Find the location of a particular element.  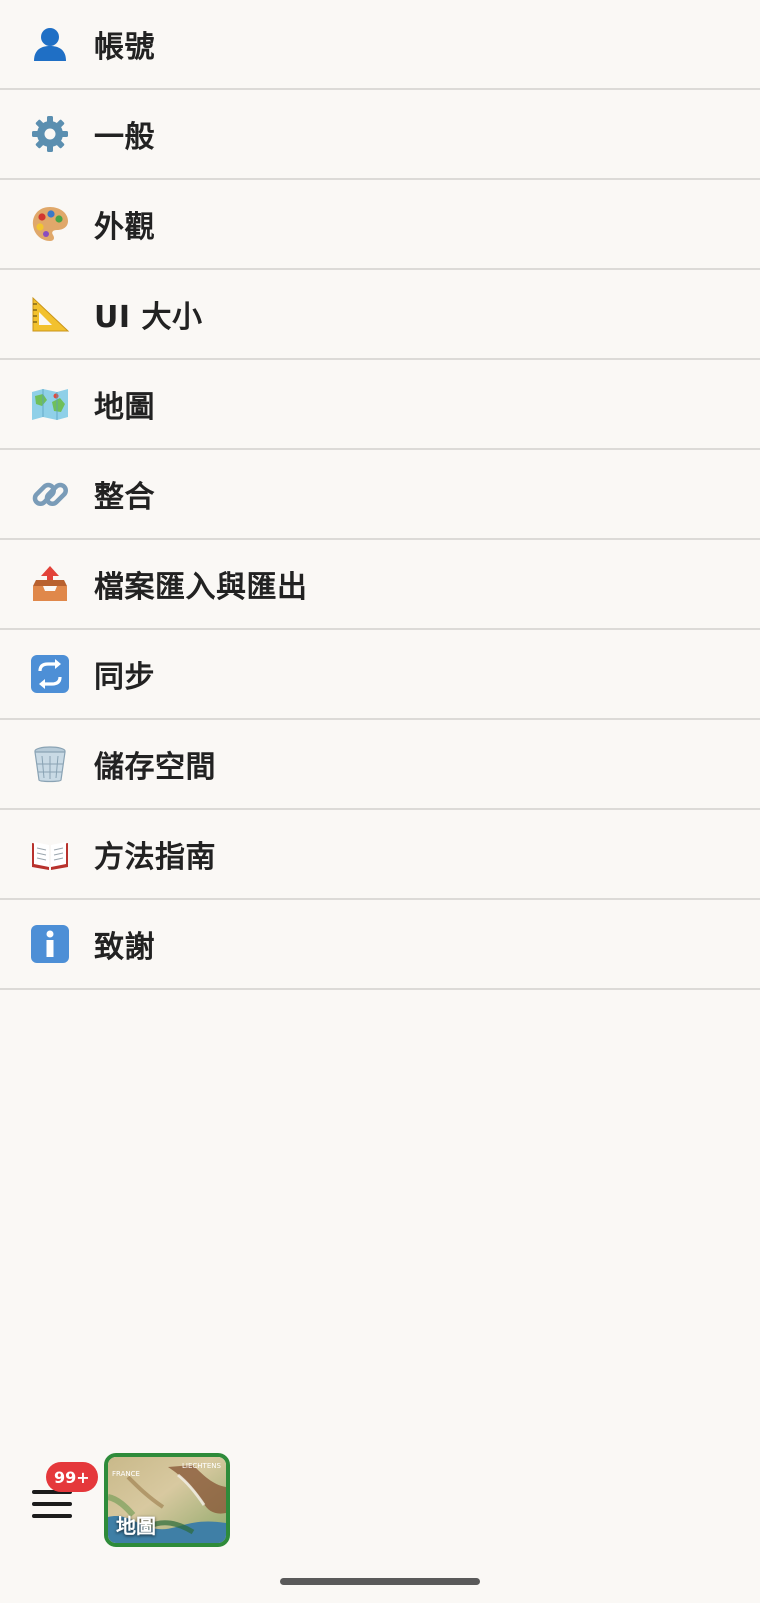

sync-arrows-icon is located at coordinates (50, 674).